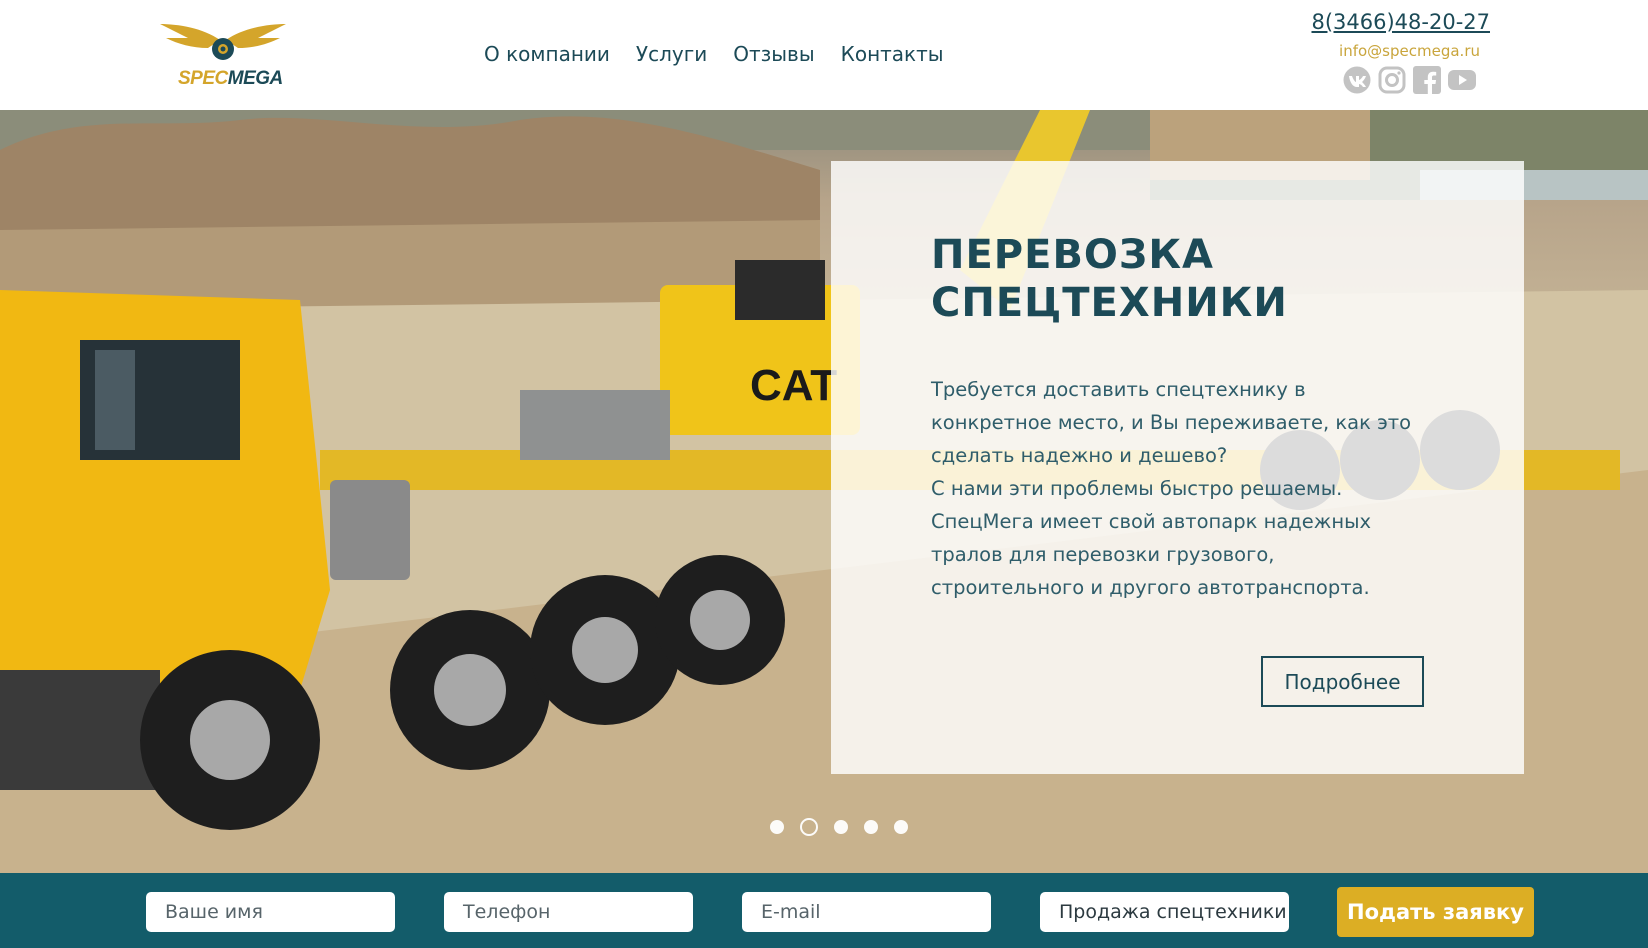 This screenshot has height=948, width=1648. What do you see at coordinates (1435, 912) in the screenshot?
I see `submit-button: Подать заявку` at bounding box center [1435, 912].